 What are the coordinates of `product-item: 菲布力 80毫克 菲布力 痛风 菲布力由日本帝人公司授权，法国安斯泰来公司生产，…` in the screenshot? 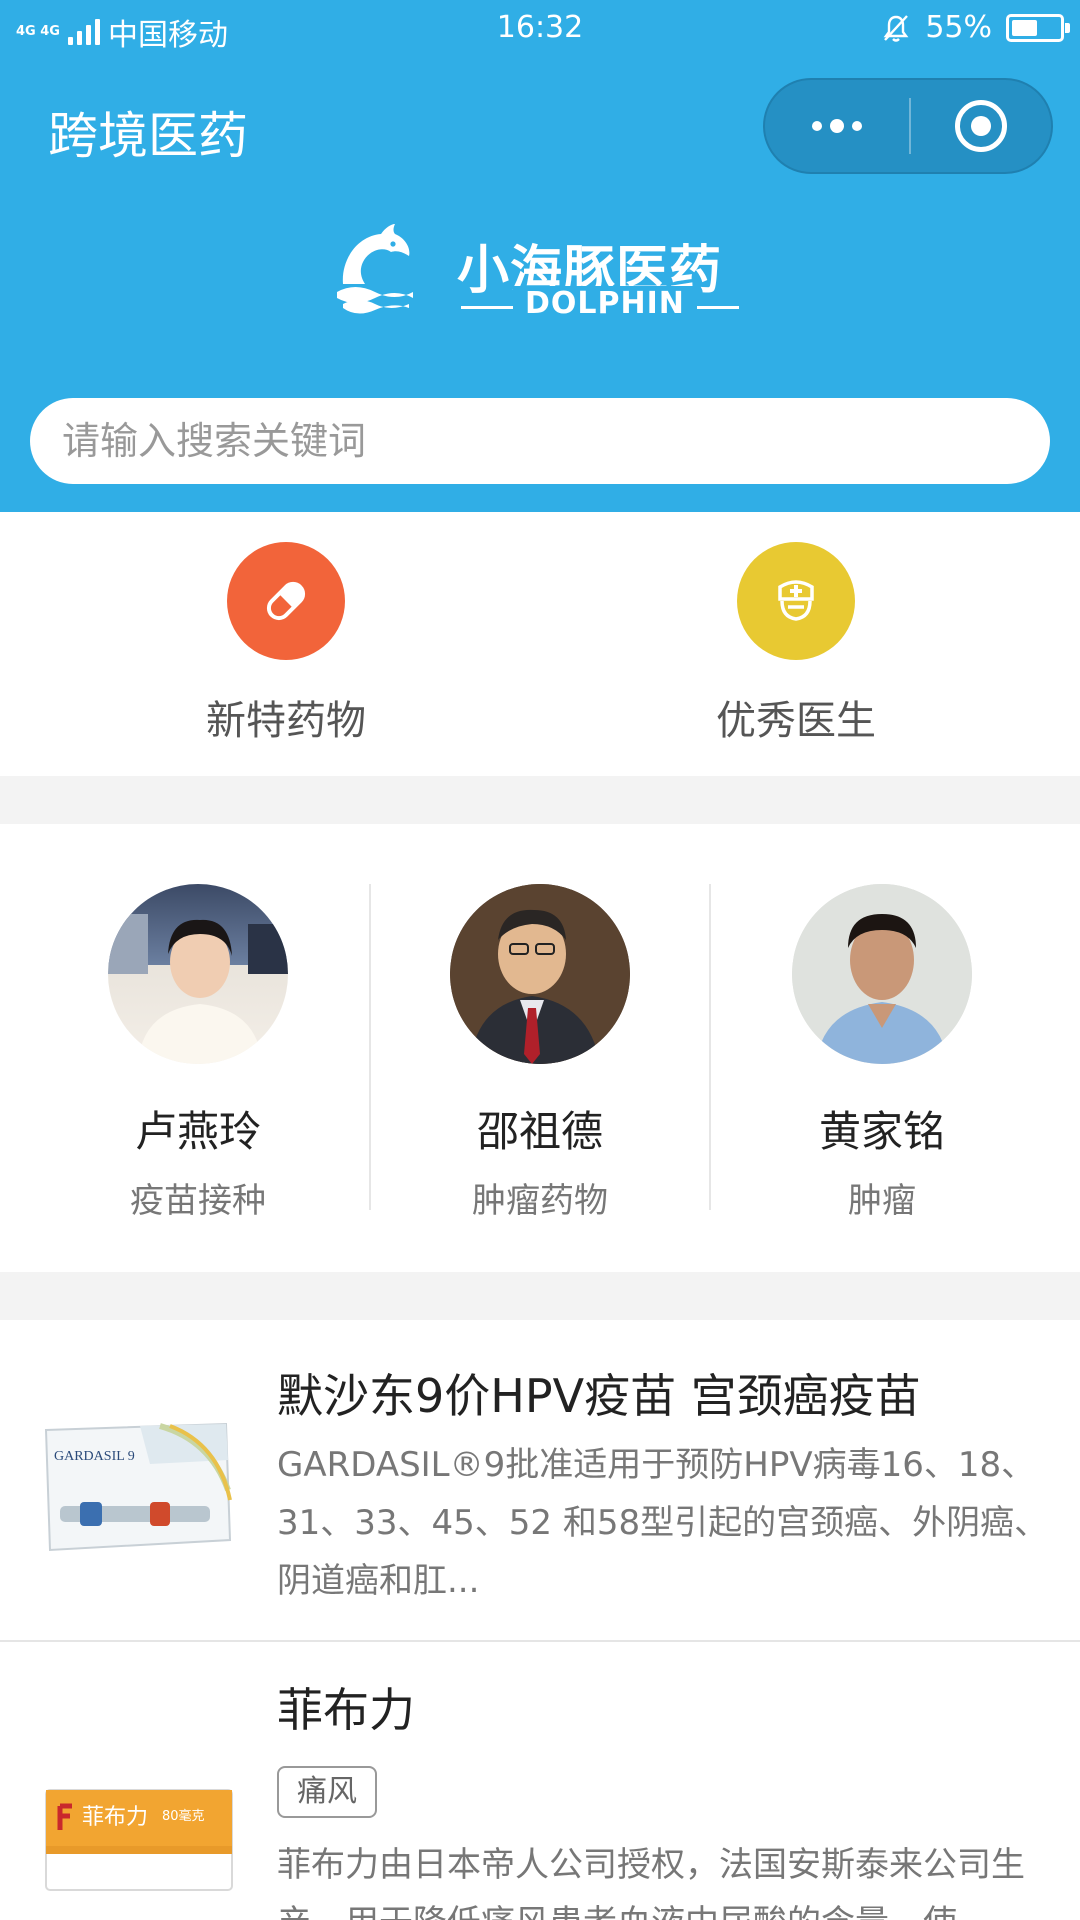 It's located at (540, 1781).